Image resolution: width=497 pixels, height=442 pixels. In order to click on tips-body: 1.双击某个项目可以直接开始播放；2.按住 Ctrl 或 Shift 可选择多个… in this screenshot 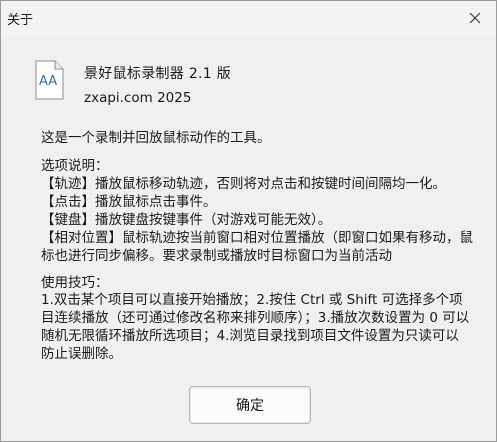, I will do `click(255, 327)`.